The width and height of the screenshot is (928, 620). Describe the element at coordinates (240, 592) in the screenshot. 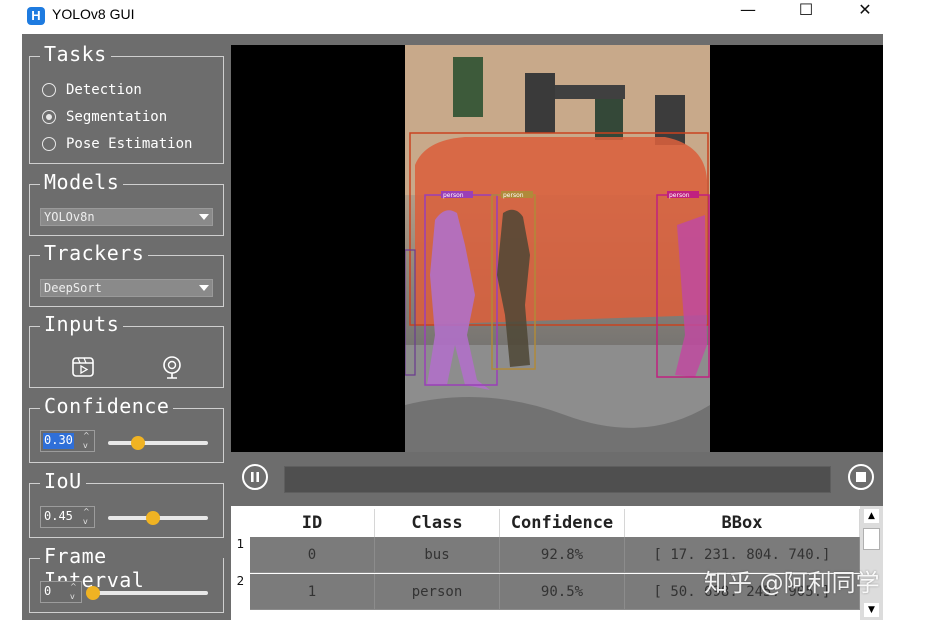

I see `row-number: 2` at that location.